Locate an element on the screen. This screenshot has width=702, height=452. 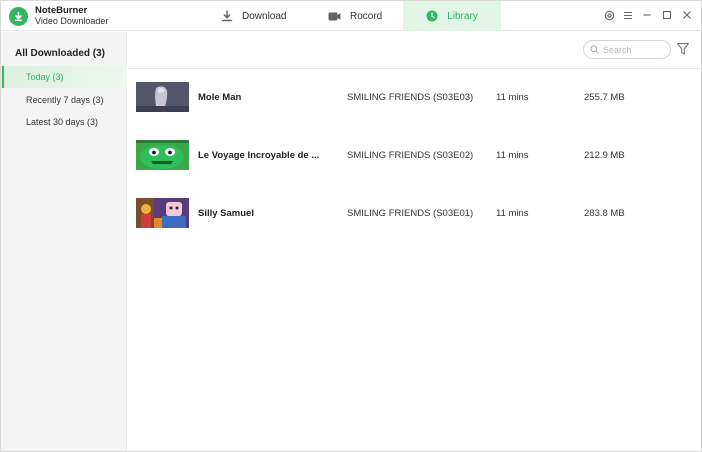
minimize-icon is located at coordinates (647, 15).